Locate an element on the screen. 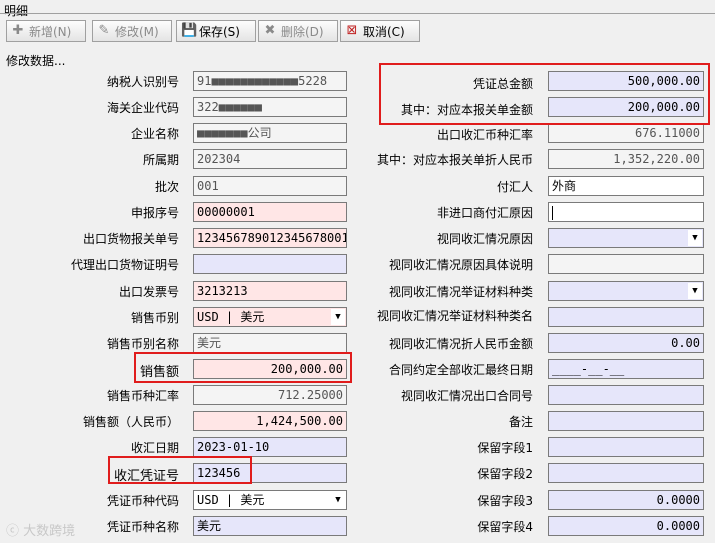 The height and width of the screenshot is (543, 715). watermark-logo: ⓒ 大数跨境 is located at coordinates (41, 531).